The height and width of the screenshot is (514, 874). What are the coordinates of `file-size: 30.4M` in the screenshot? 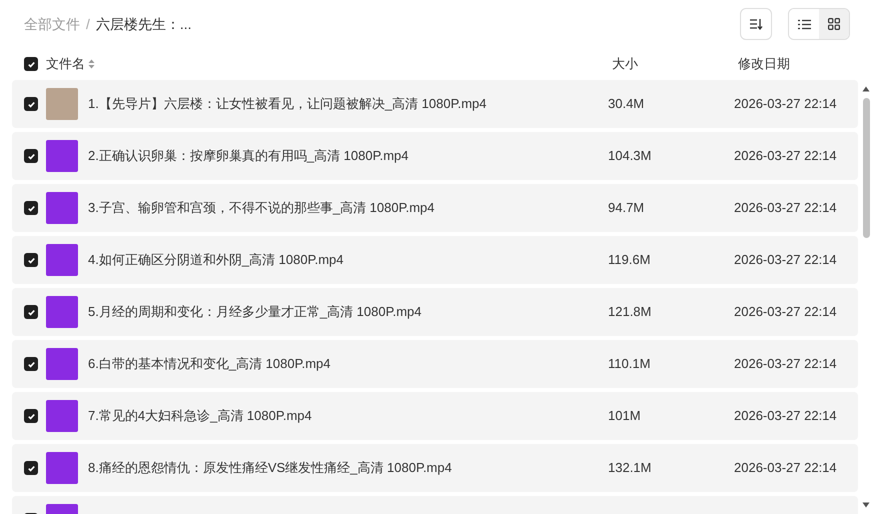 It's located at (627, 104).